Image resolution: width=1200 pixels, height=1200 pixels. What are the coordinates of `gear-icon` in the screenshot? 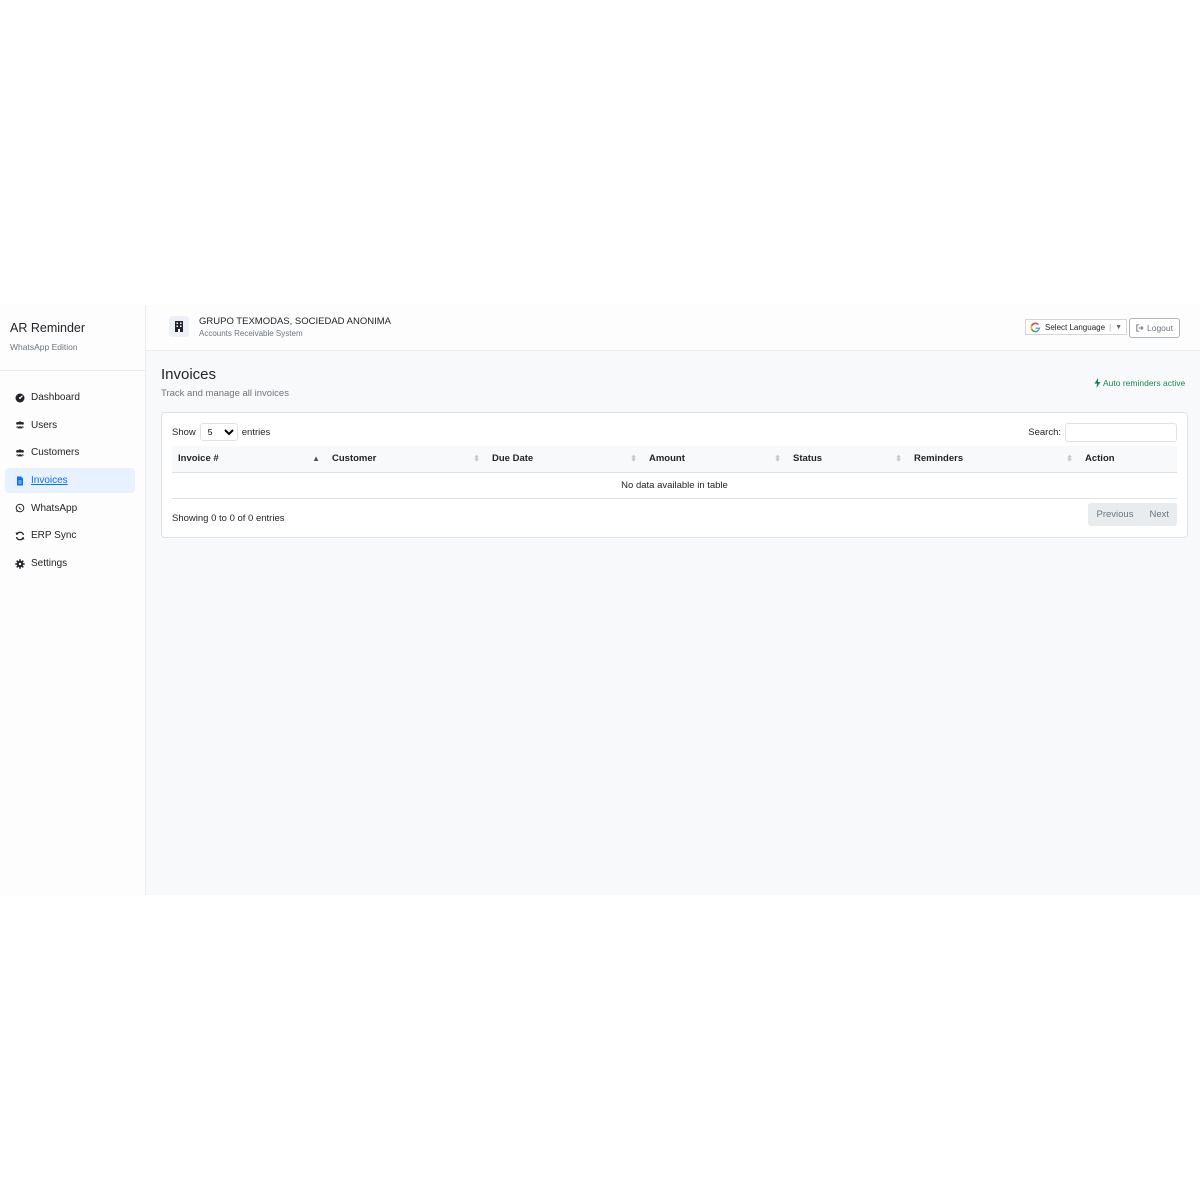 It's located at (20, 564).